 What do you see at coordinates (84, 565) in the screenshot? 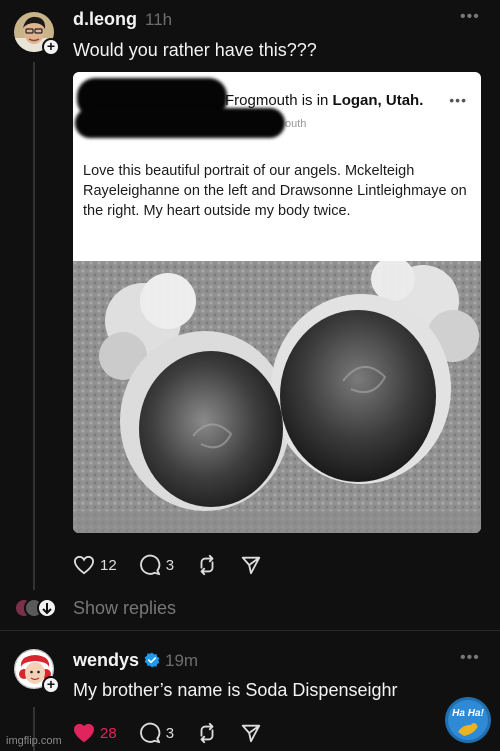
I see `heart-icon` at bounding box center [84, 565].